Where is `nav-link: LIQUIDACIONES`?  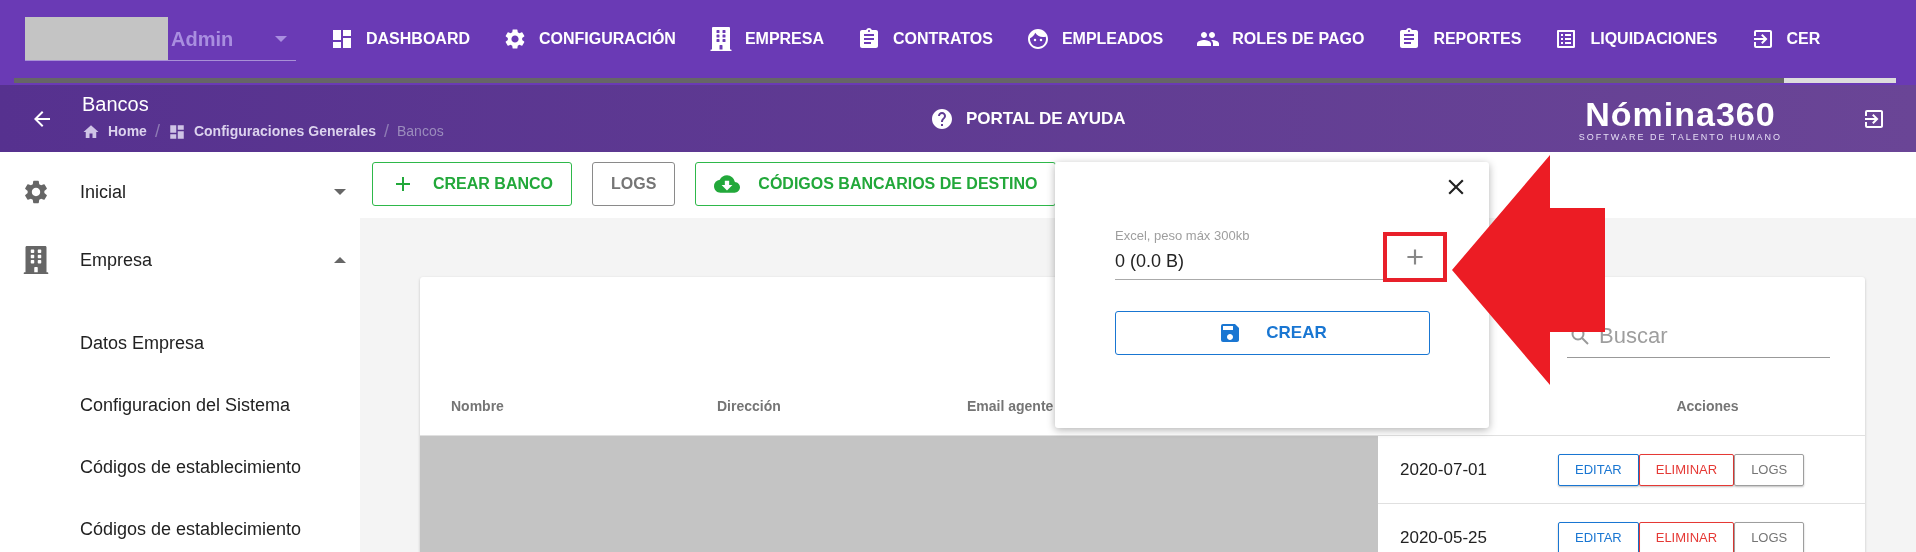 nav-link: LIQUIDACIONES is located at coordinates (1636, 39).